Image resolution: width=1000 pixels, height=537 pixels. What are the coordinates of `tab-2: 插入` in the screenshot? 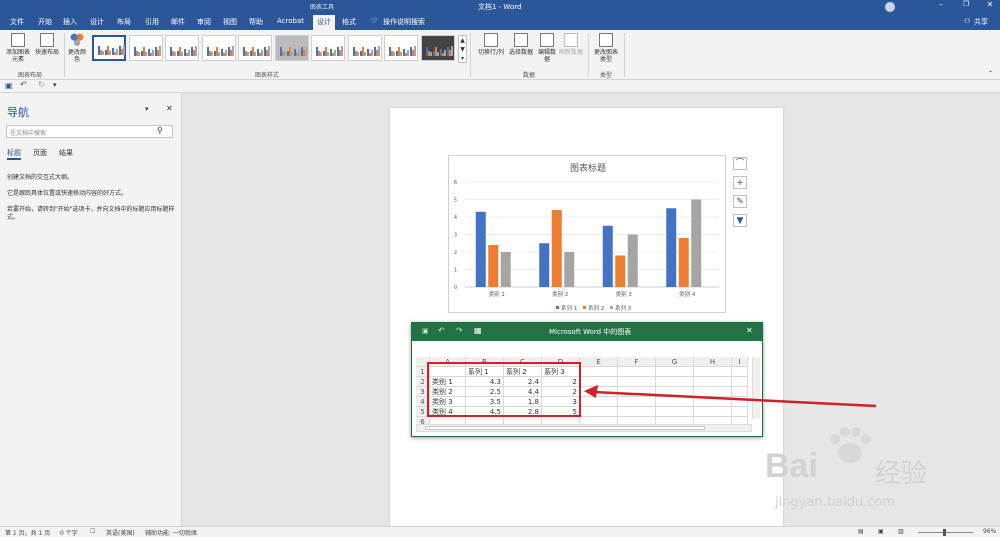 It's located at (70, 22).